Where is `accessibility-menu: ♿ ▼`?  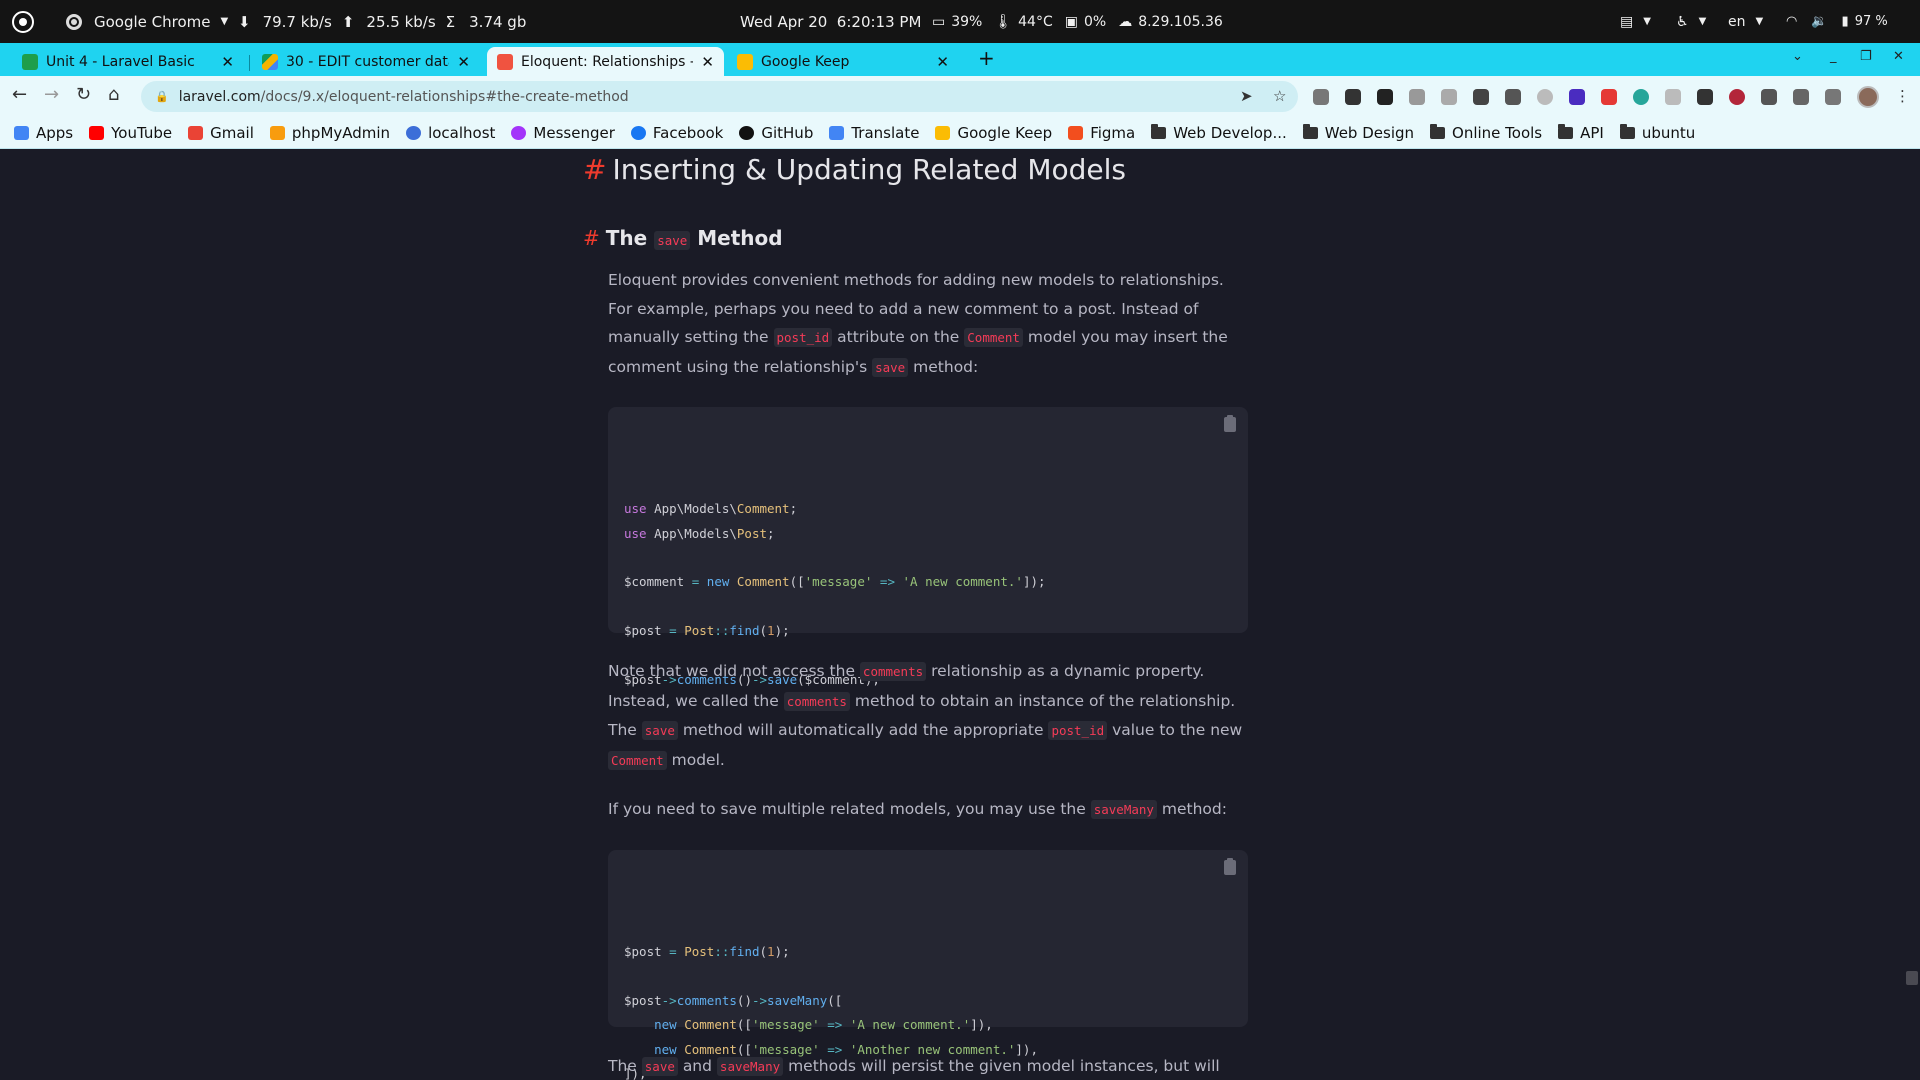 accessibility-menu: ♿ ▼ is located at coordinates (1691, 21).